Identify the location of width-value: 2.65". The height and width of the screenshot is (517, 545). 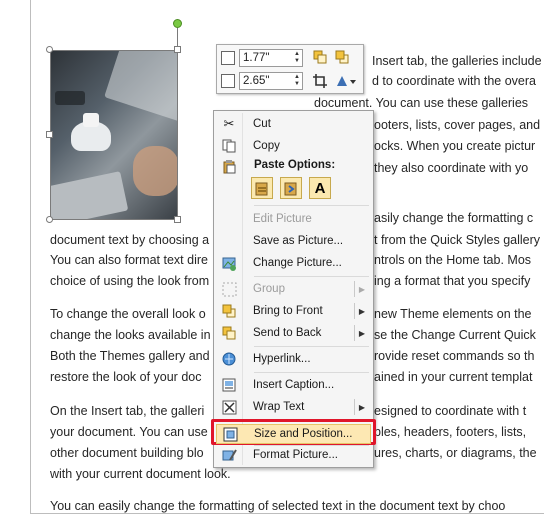
(256, 81).